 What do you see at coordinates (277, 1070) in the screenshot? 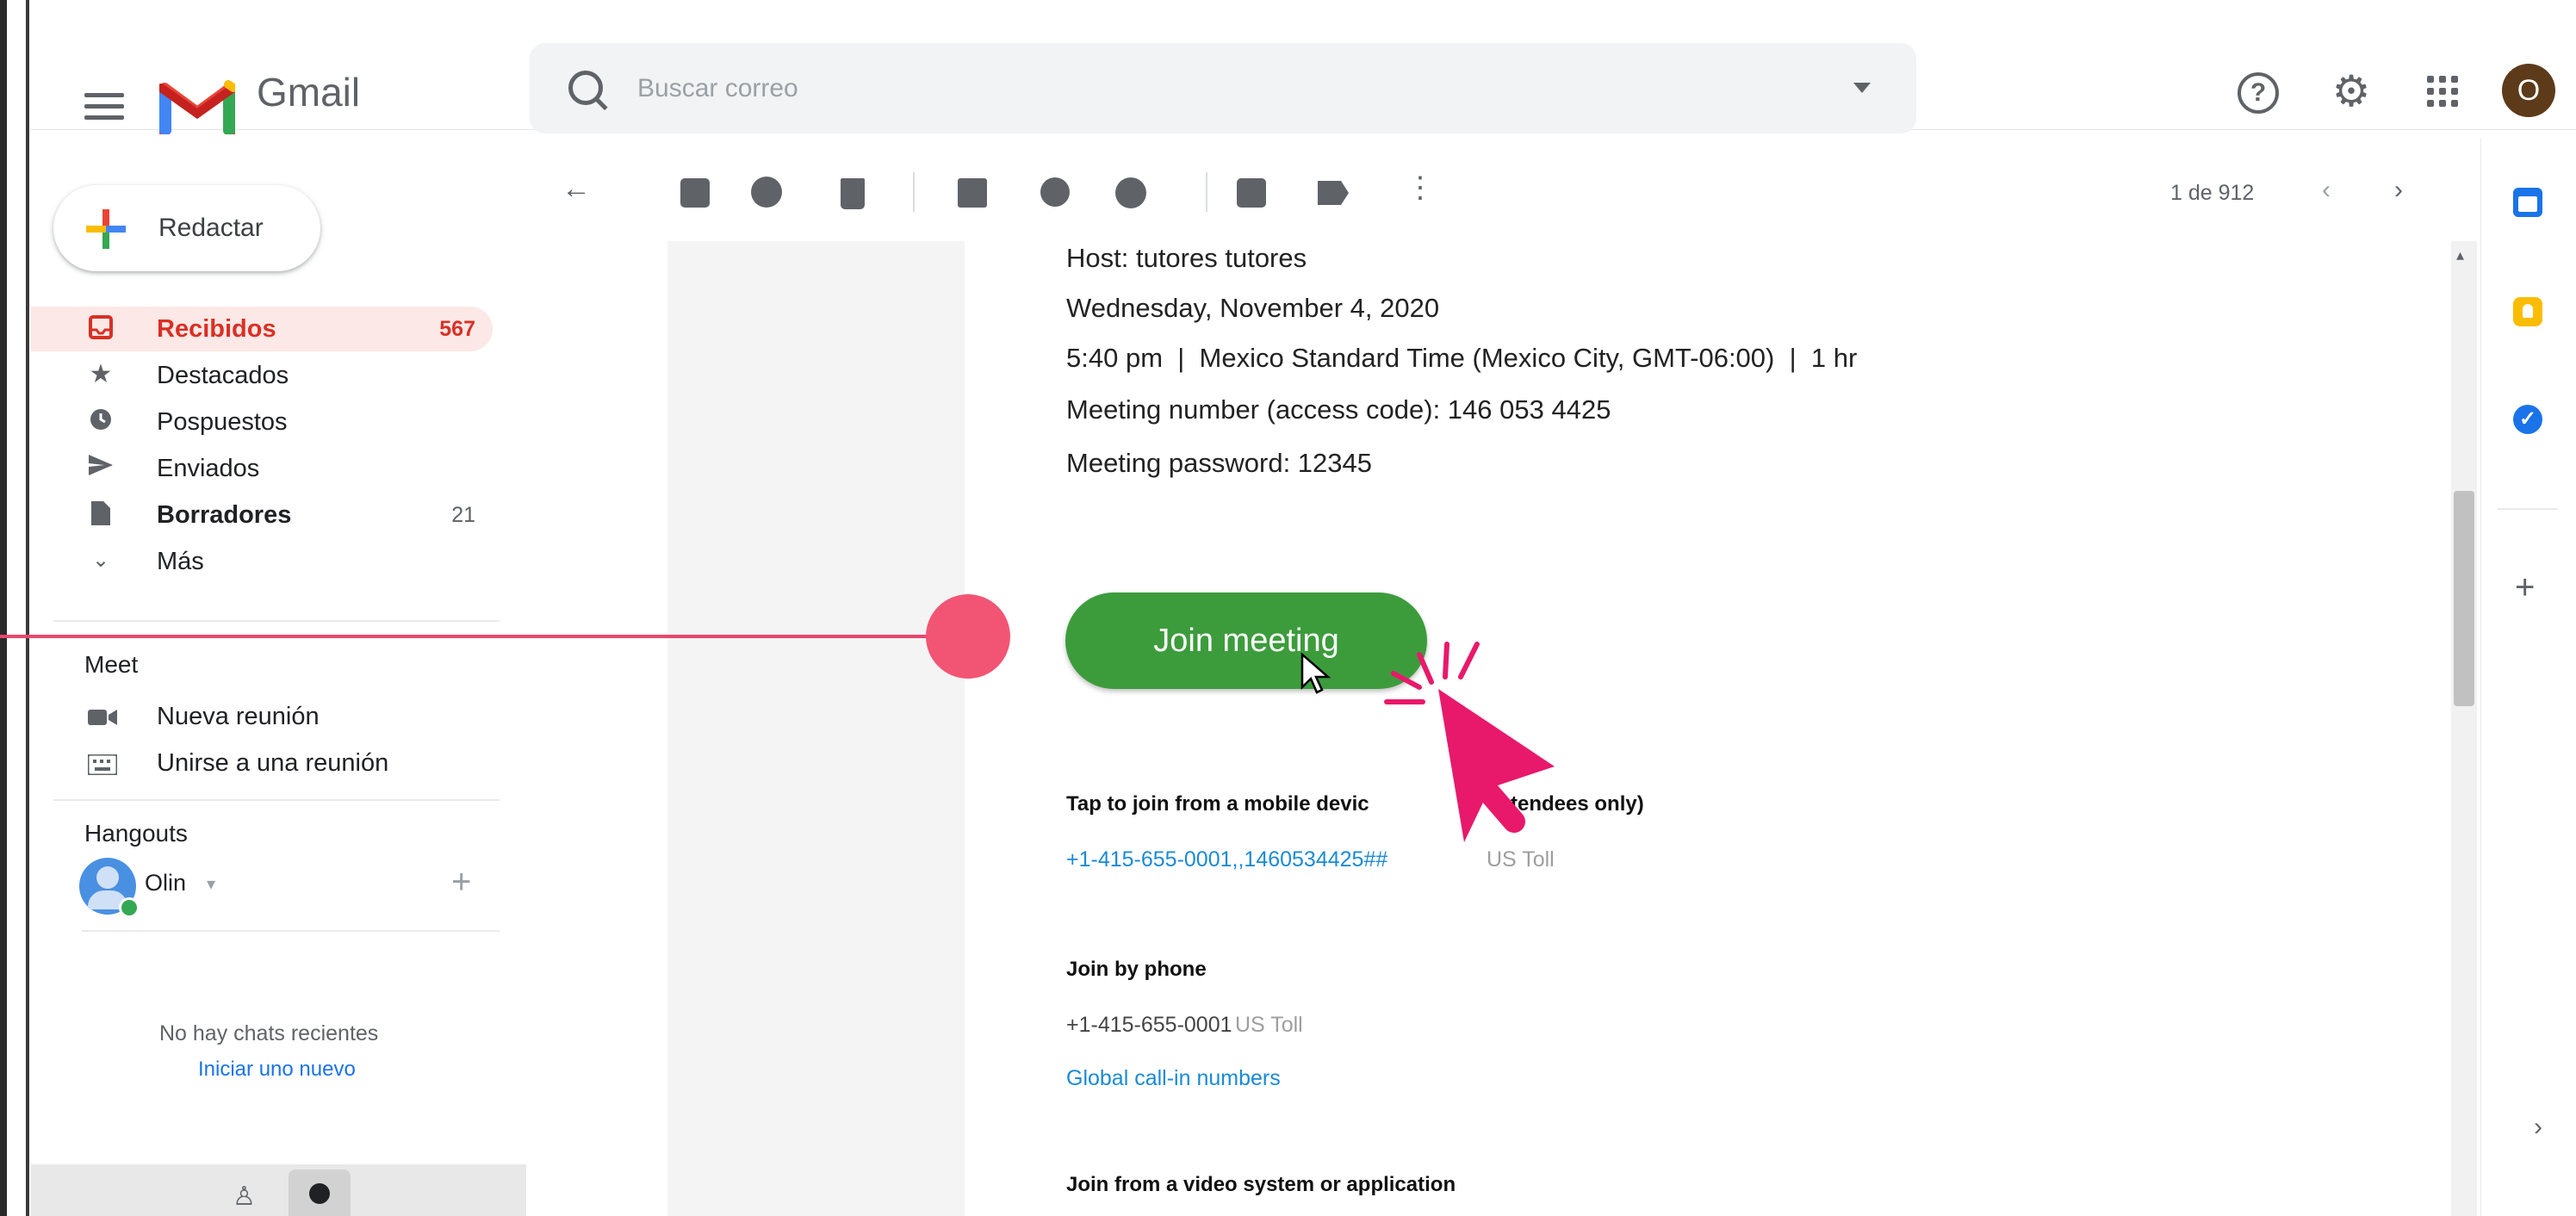
I see `start-chat-link: Iniciar uno nuevo` at bounding box center [277, 1070].